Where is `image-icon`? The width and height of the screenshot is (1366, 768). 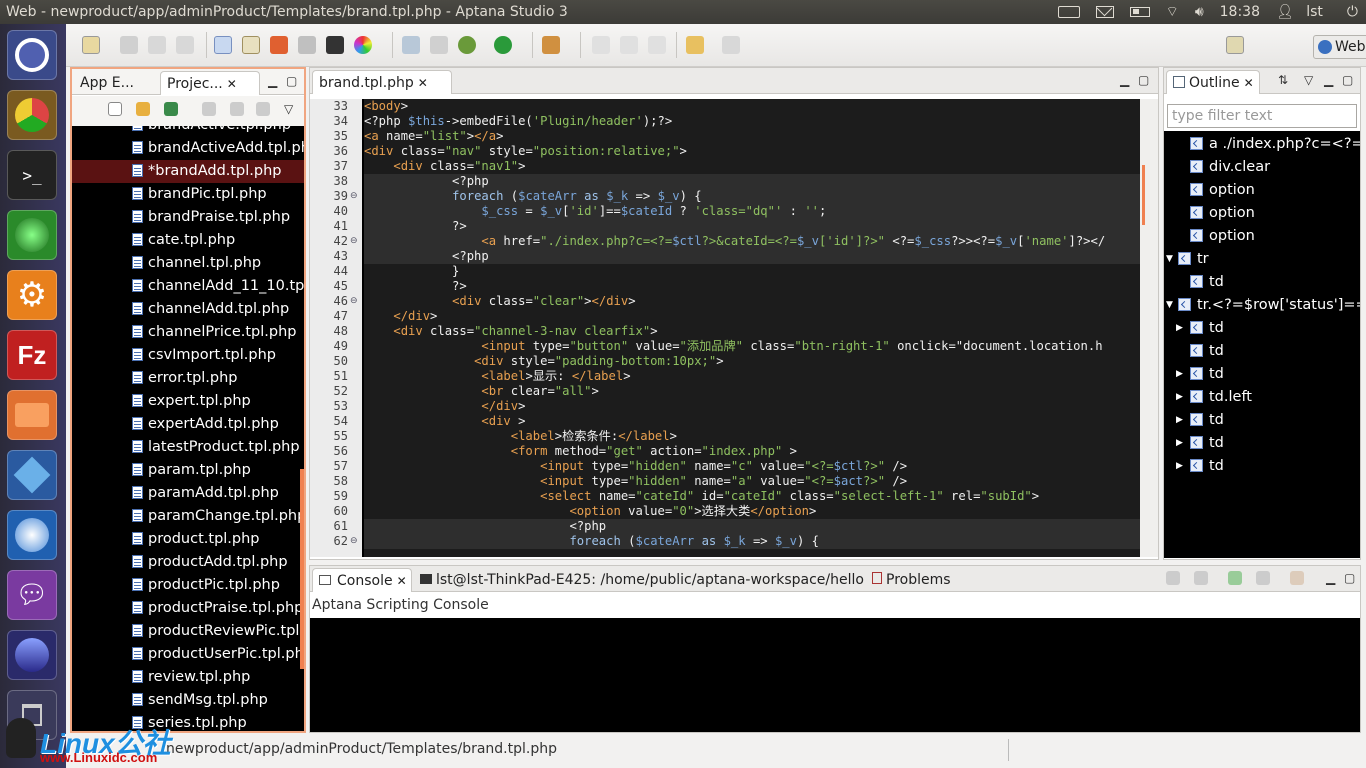 image-icon is located at coordinates (307, 45).